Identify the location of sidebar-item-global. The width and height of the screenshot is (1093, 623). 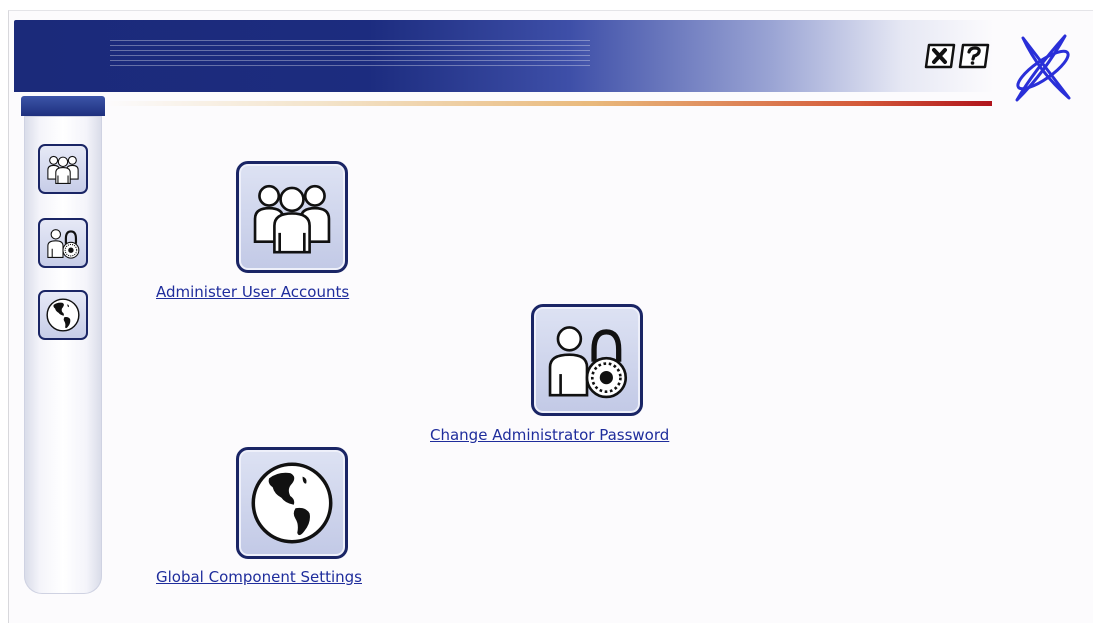
(63, 315).